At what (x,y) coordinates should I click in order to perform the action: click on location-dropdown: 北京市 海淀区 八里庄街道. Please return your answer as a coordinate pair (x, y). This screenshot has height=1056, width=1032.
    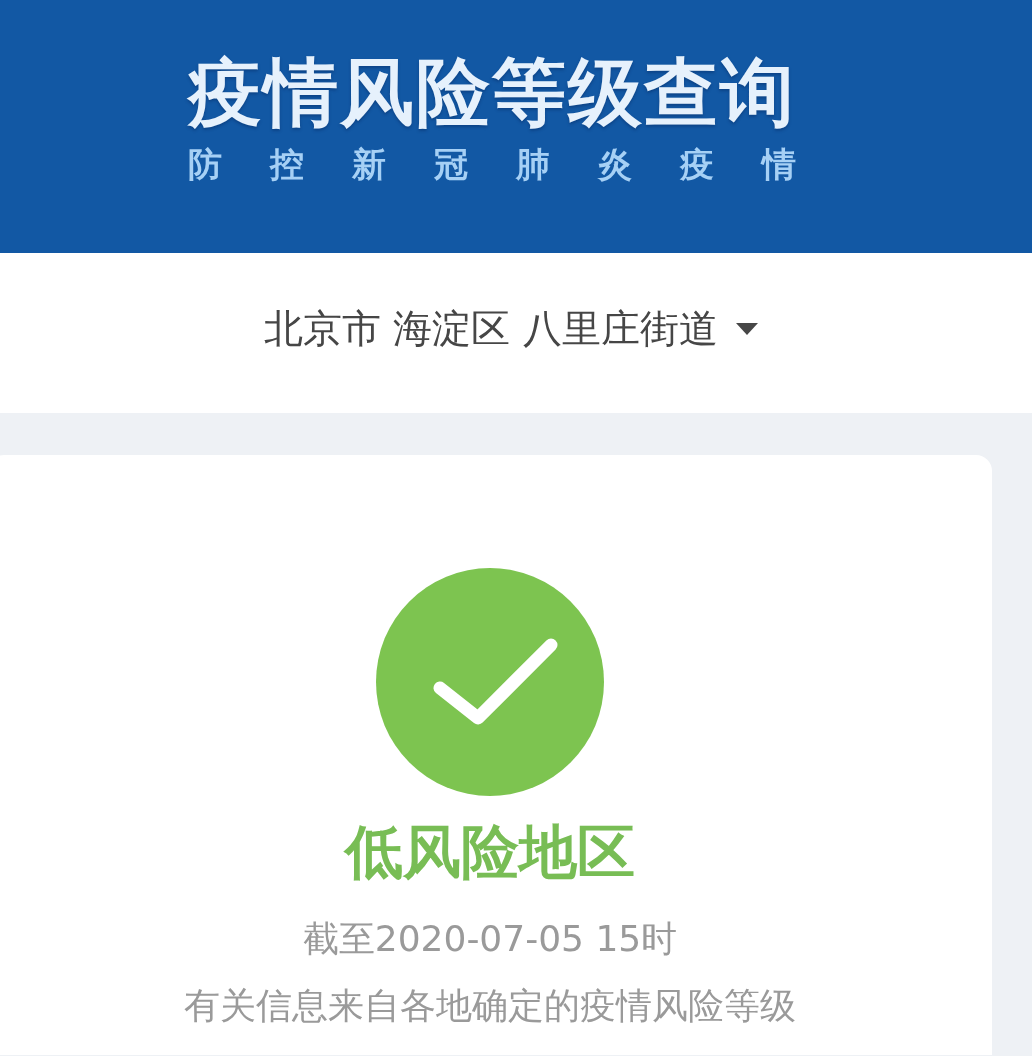
    Looking at the image, I should click on (511, 329).